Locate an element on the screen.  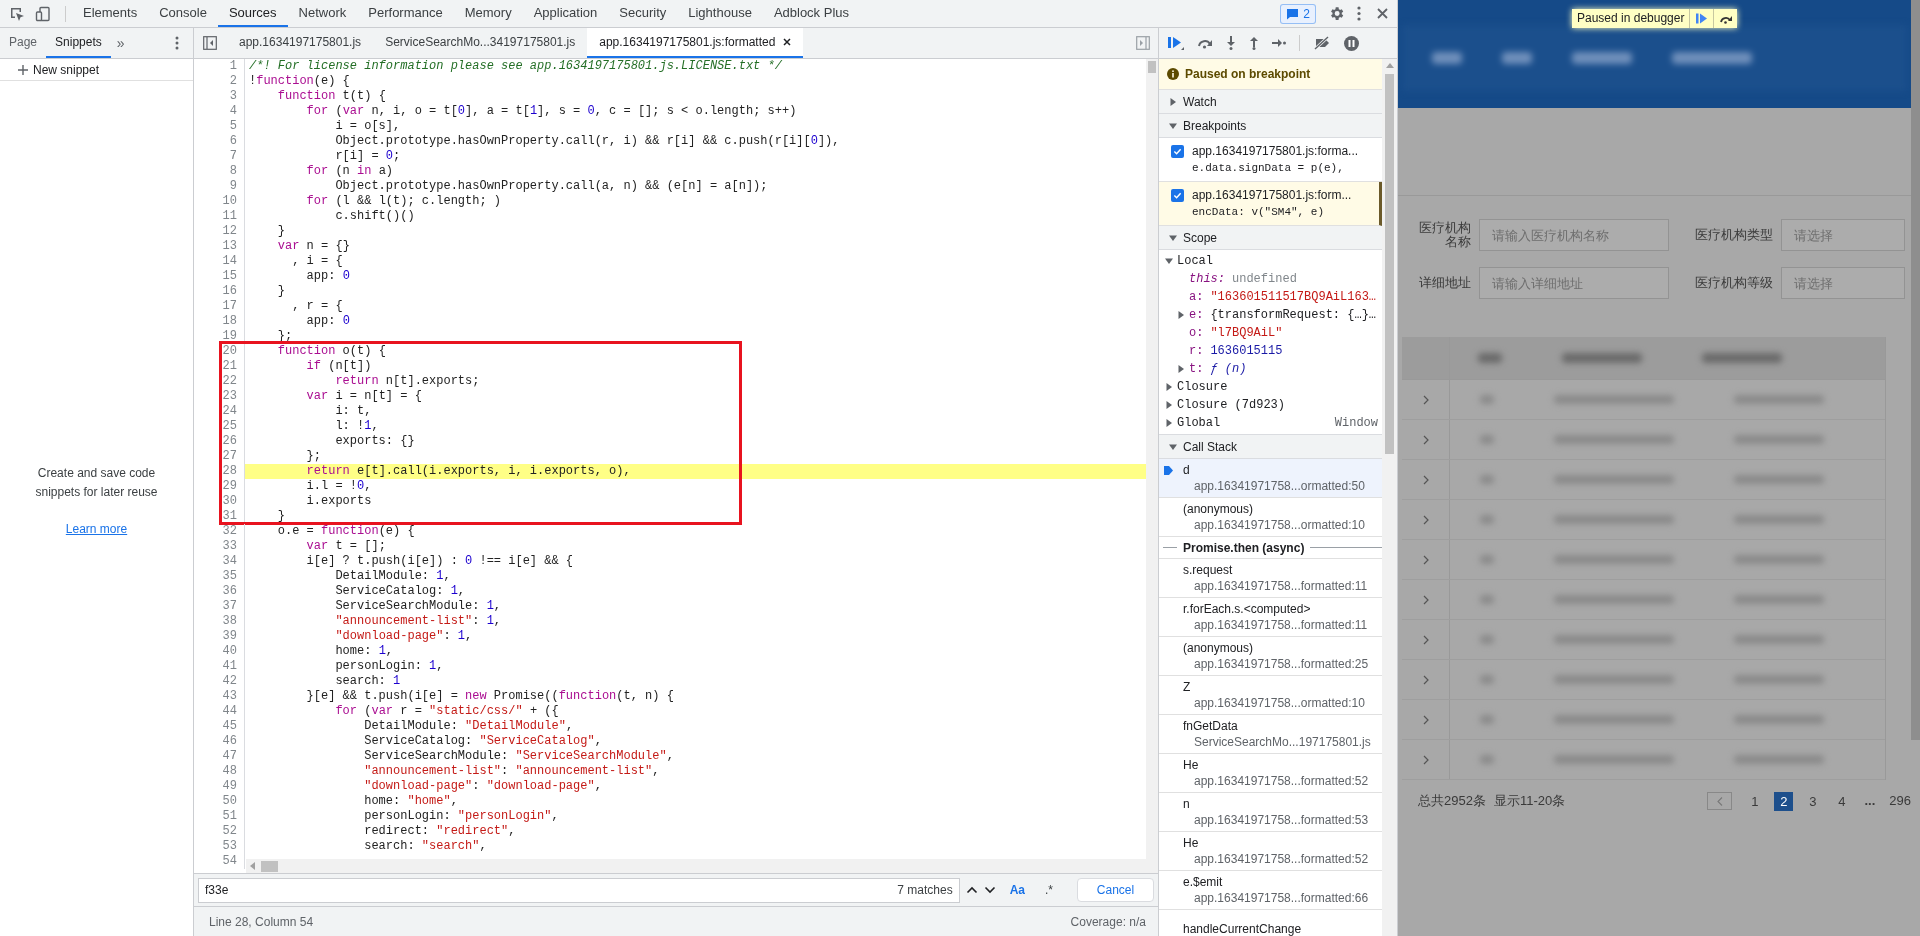
code-line: for (n in a) is located at coordinates (350, 171).